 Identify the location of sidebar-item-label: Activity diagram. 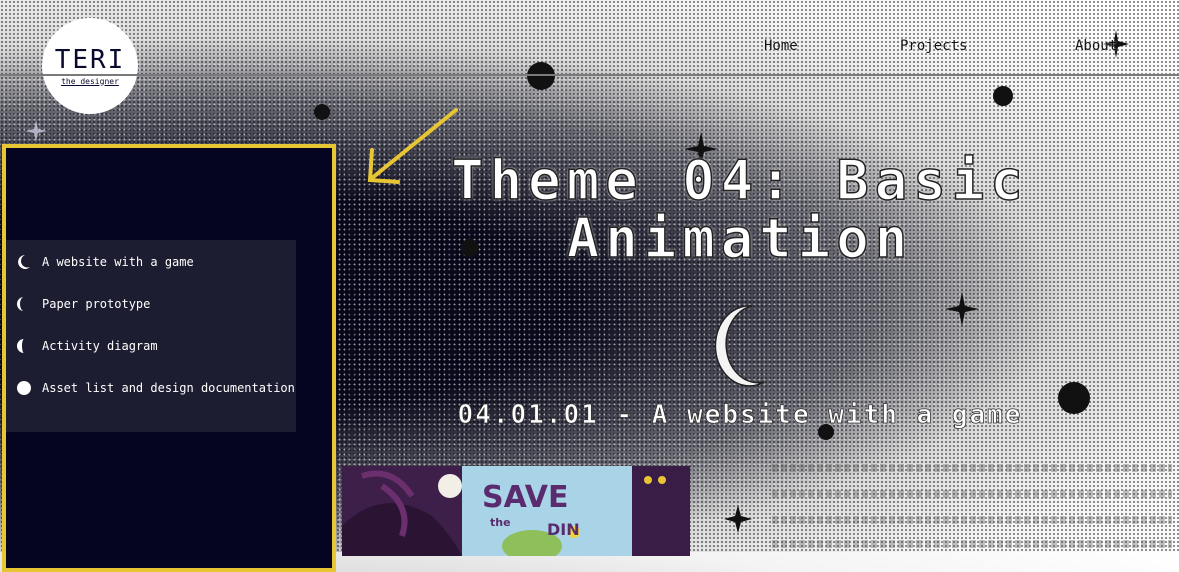
(100, 346).